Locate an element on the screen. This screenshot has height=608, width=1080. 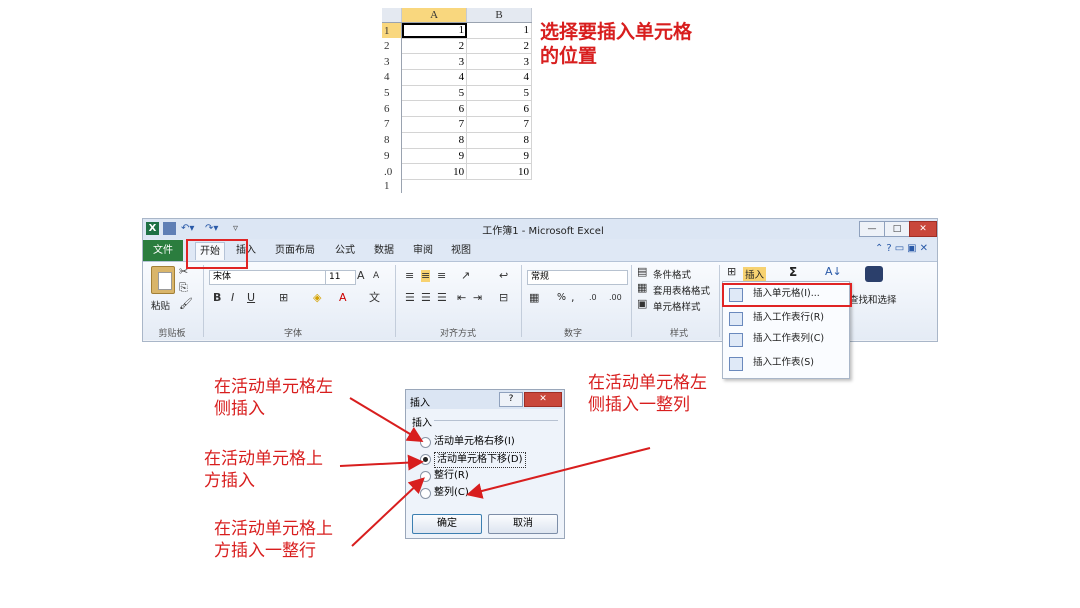
arrow-to-shift-down is located at coordinates (381, 462).